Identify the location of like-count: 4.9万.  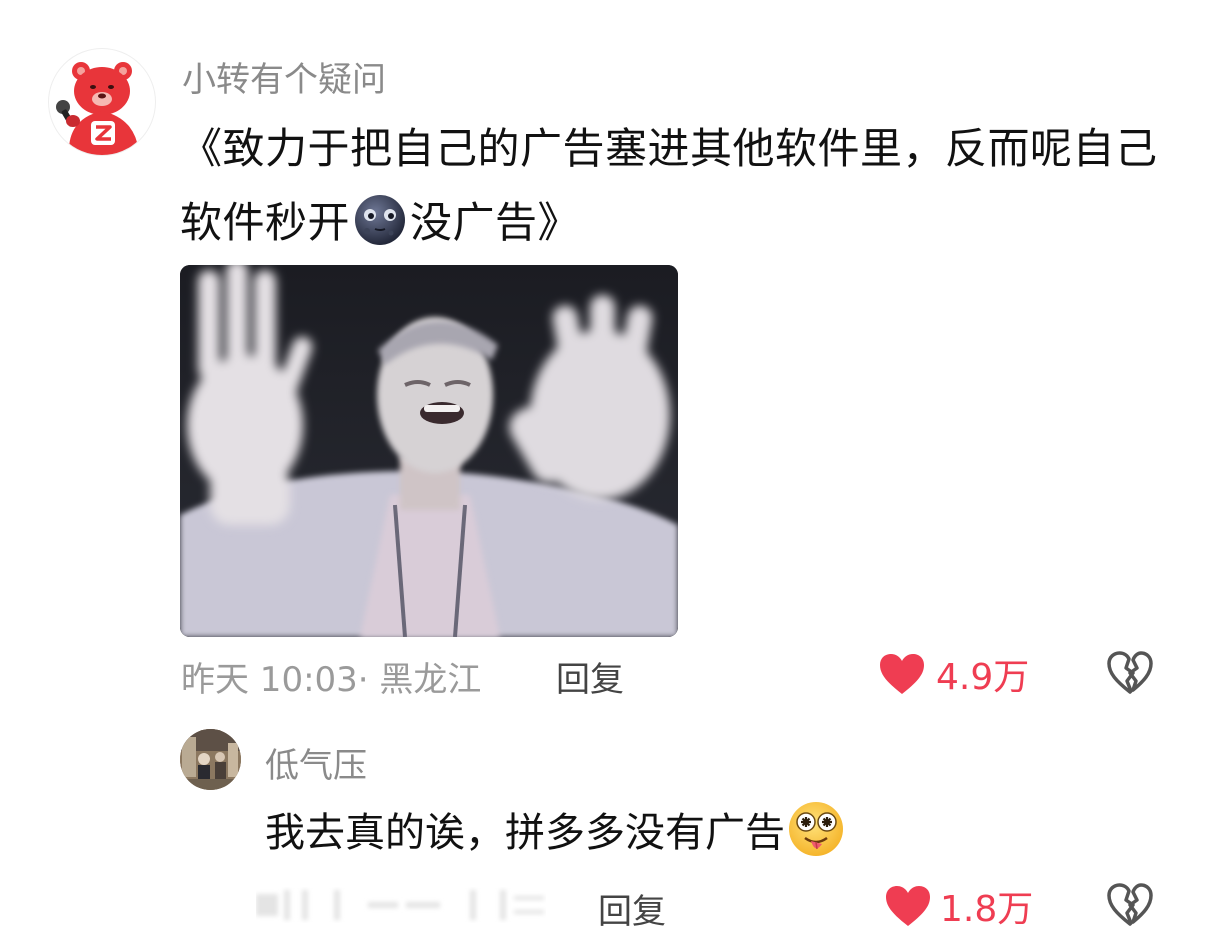
(983, 677).